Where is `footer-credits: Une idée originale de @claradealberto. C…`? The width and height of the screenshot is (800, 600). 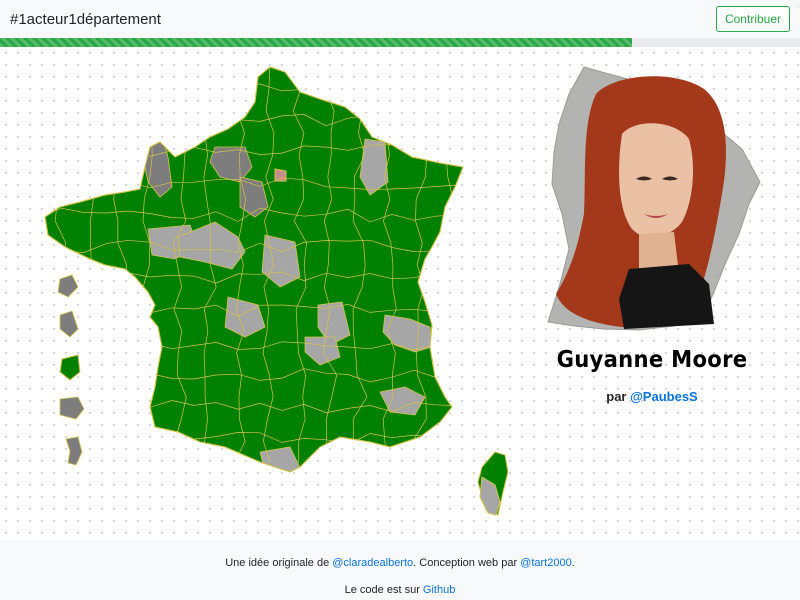
footer-credits: Une idée originale de @claradealberto. C… is located at coordinates (400, 563).